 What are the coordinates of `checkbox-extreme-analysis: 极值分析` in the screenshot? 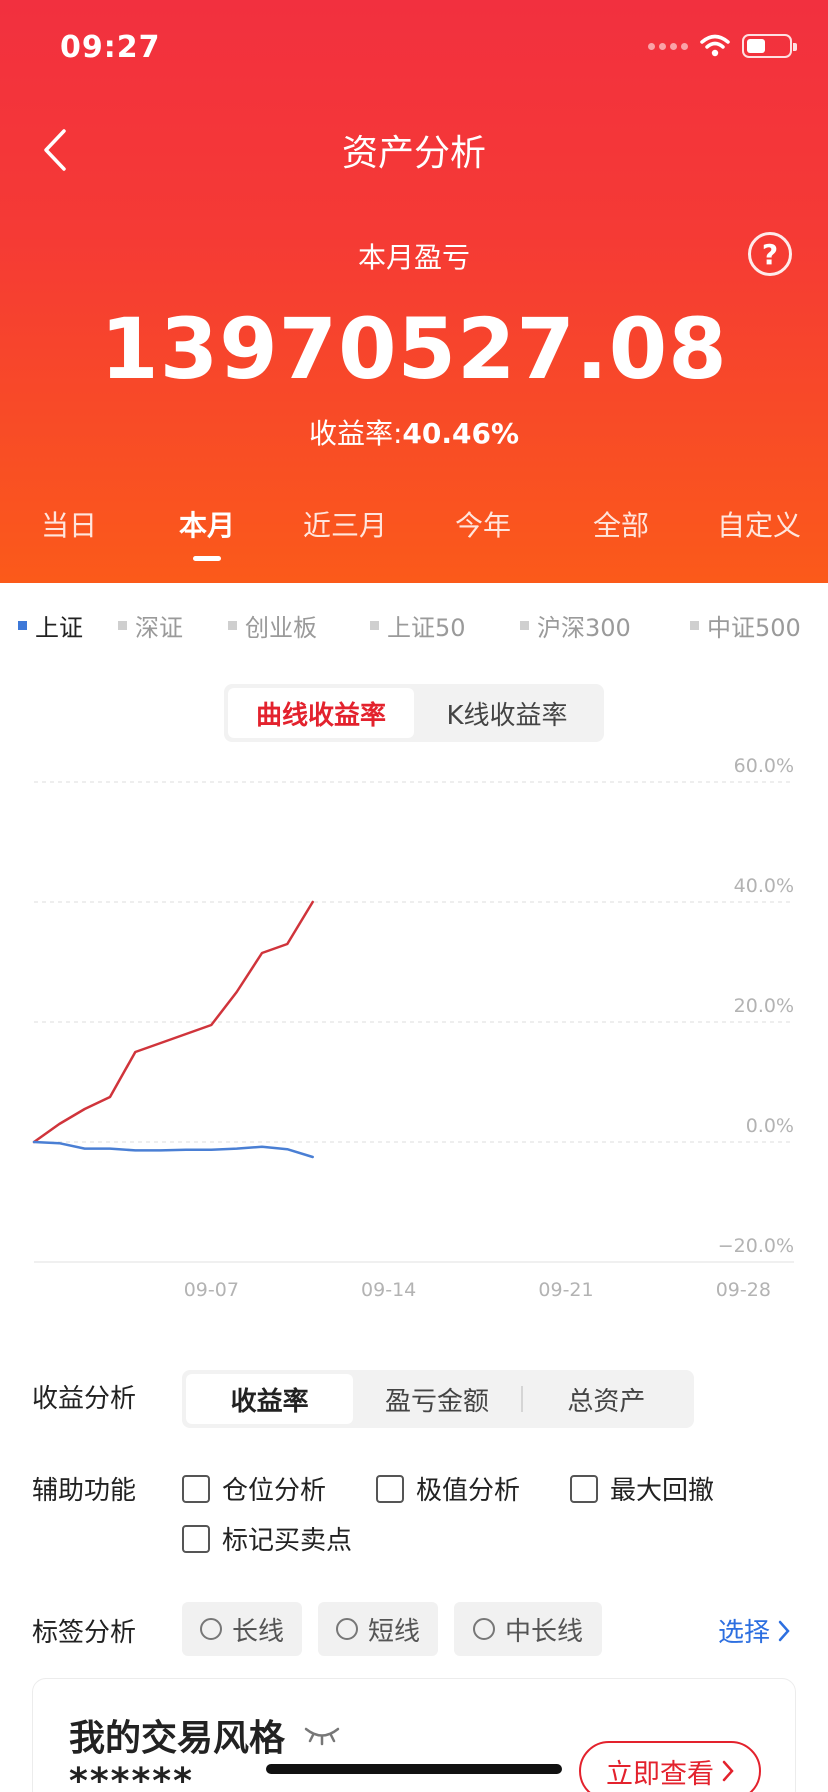 It's located at (448, 1488).